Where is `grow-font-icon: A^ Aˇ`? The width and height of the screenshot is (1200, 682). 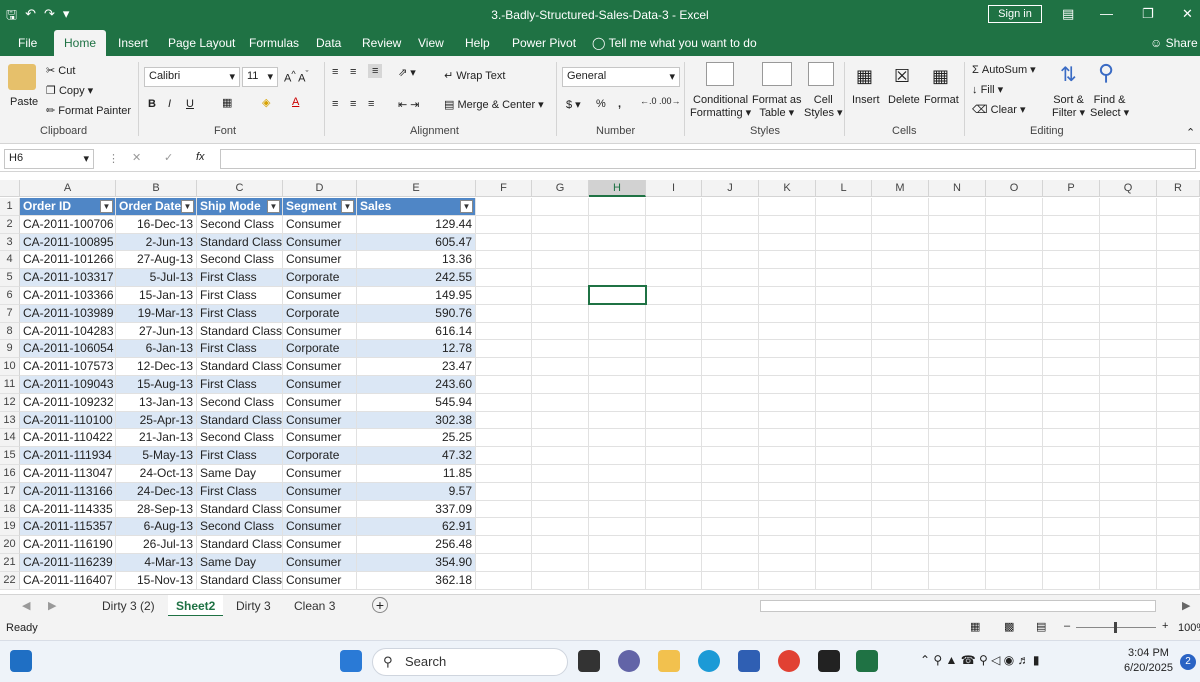 grow-font-icon: A^ Aˇ is located at coordinates (296, 77).